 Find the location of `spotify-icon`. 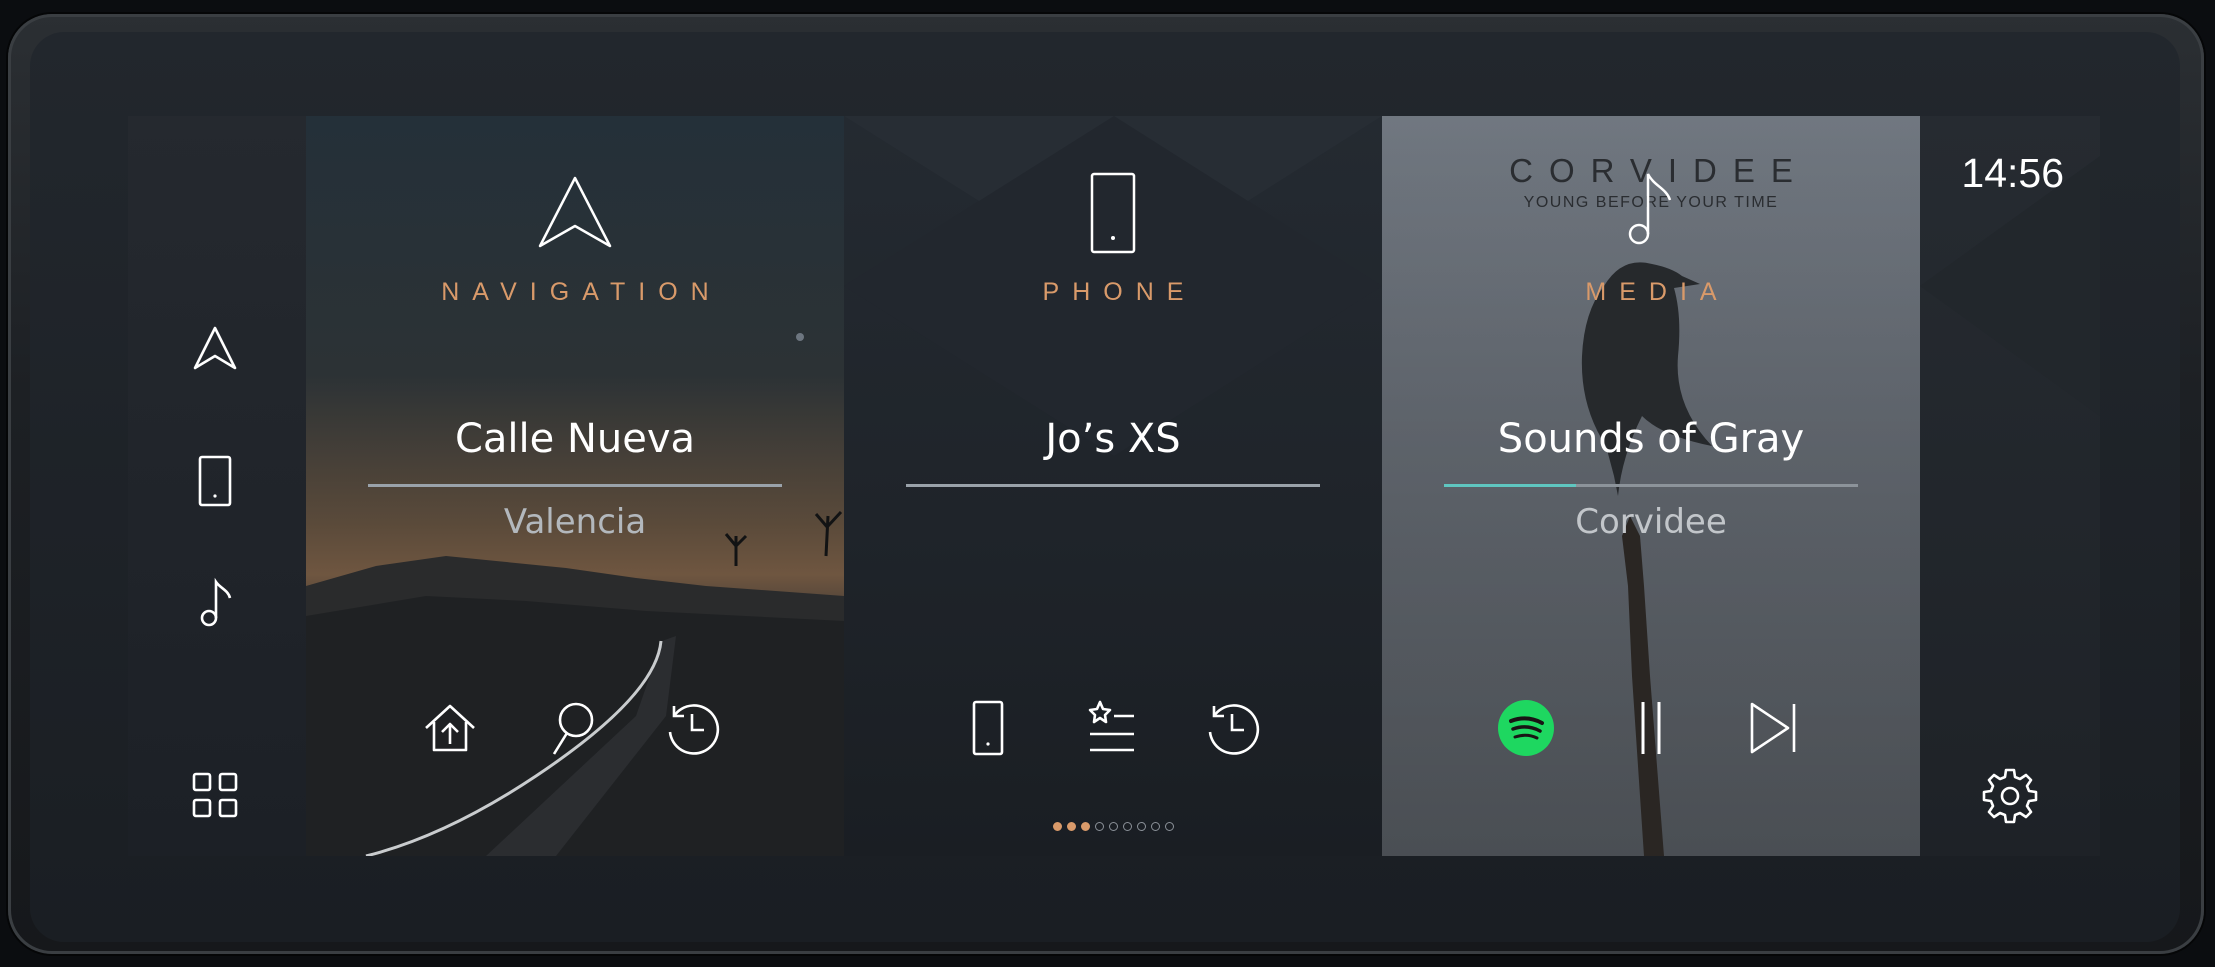

spotify-icon is located at coordinates (1526, 728).